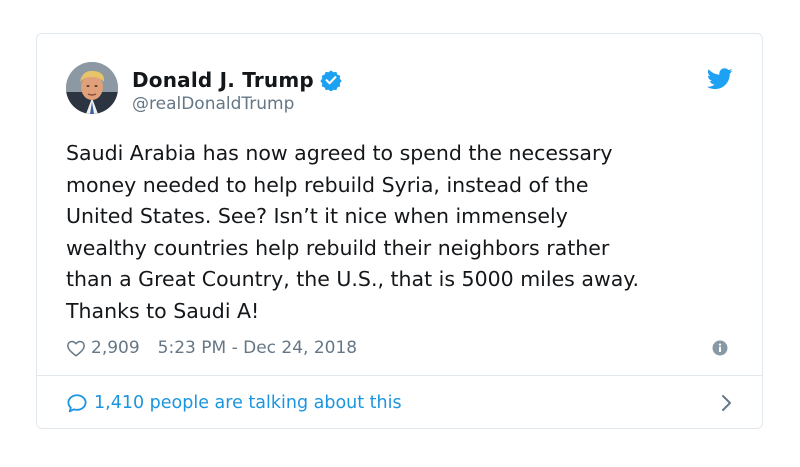 This screenshot has width=800, height=467. I want to click on tweet-meta: 2,909 5:23 PM - Dec 24, 2018, so click(399, 348).